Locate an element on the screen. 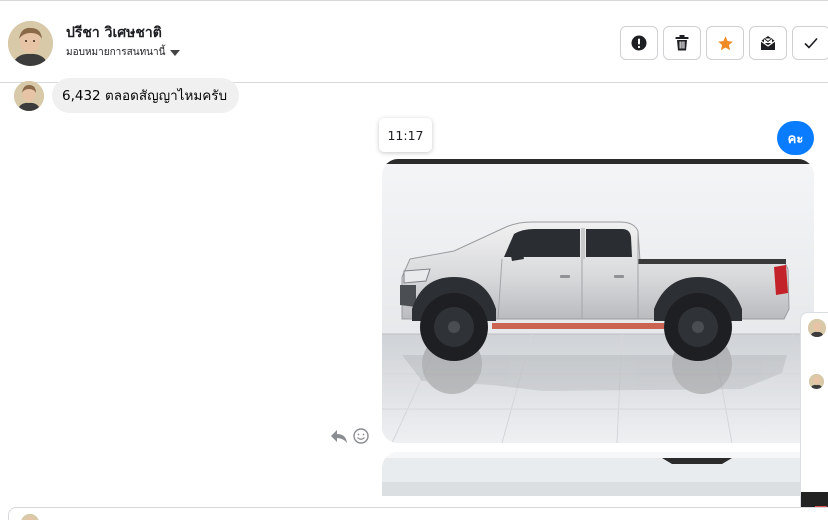 This screenshot has height=520, width=828. alert-button is located at coordinates (639, 43).